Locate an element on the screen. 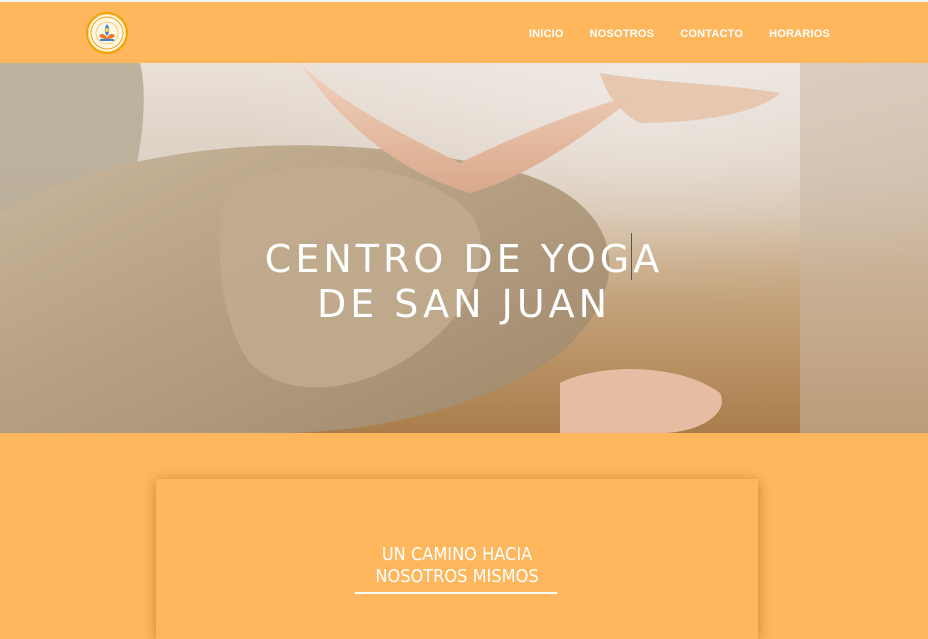 The image size is (928, 639). nav-link-nosotros: NOSOTROS is located at coordinates (622, 34).